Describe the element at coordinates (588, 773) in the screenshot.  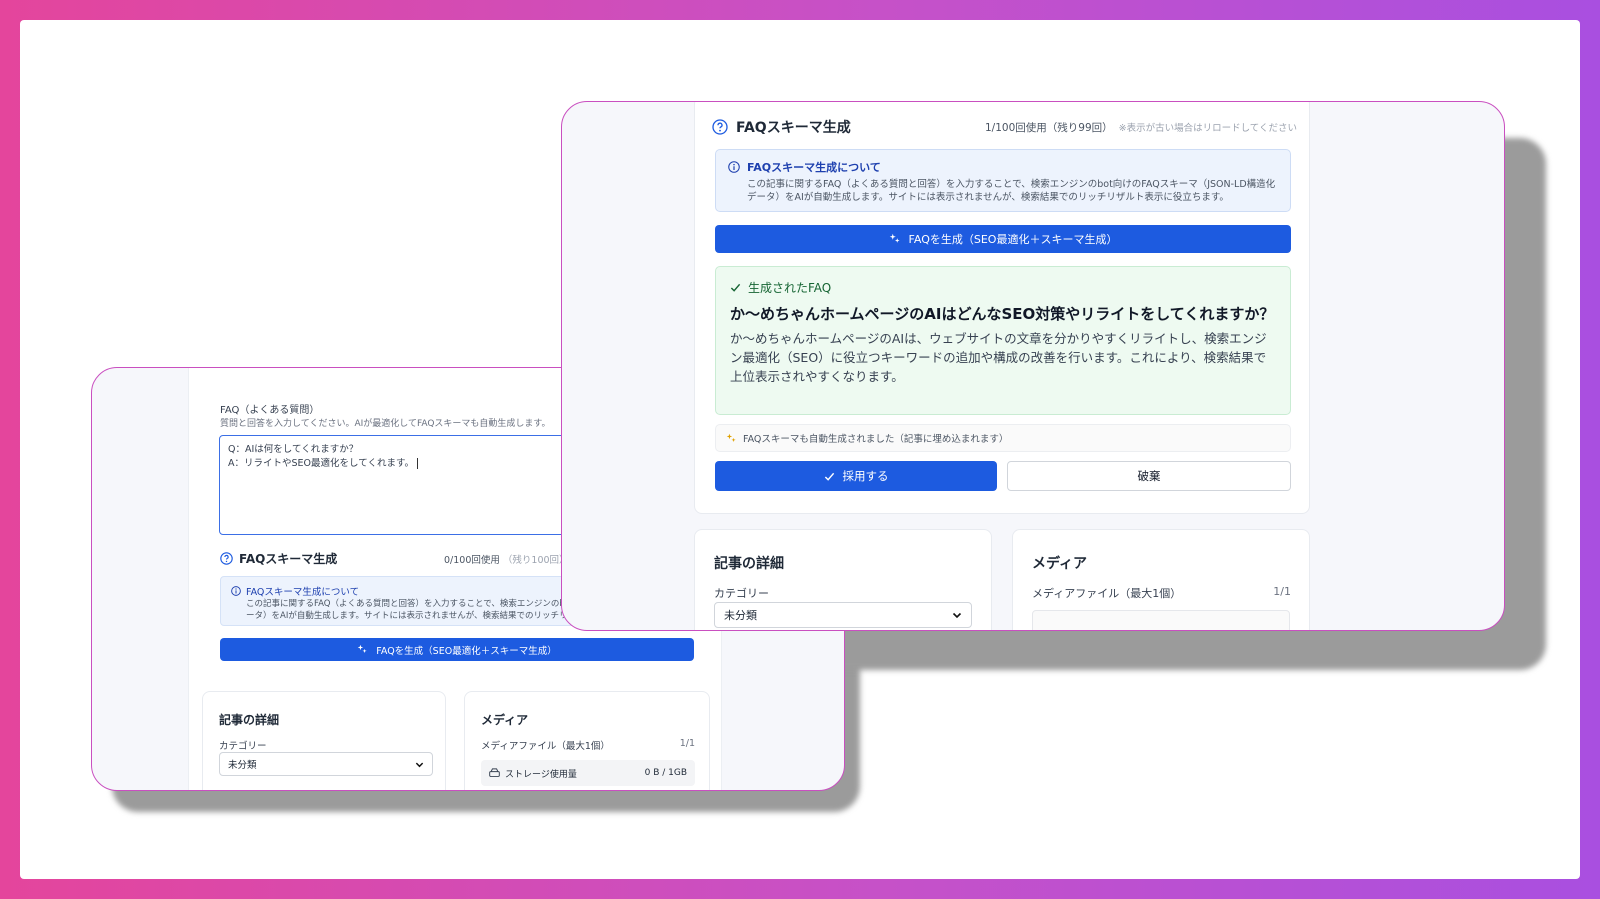
I see `storage-usage: ストレージ使用量 0 B / 1GB` at that location.